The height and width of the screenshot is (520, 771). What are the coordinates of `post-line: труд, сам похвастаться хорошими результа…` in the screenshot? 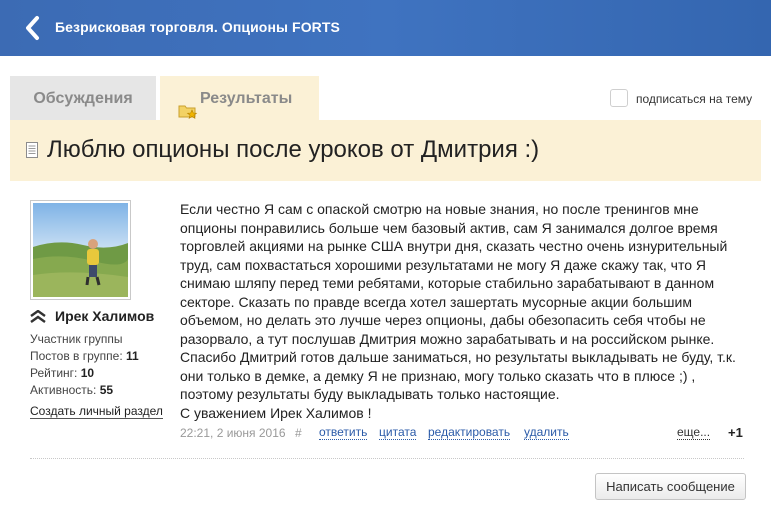 It's located at (443, 264).